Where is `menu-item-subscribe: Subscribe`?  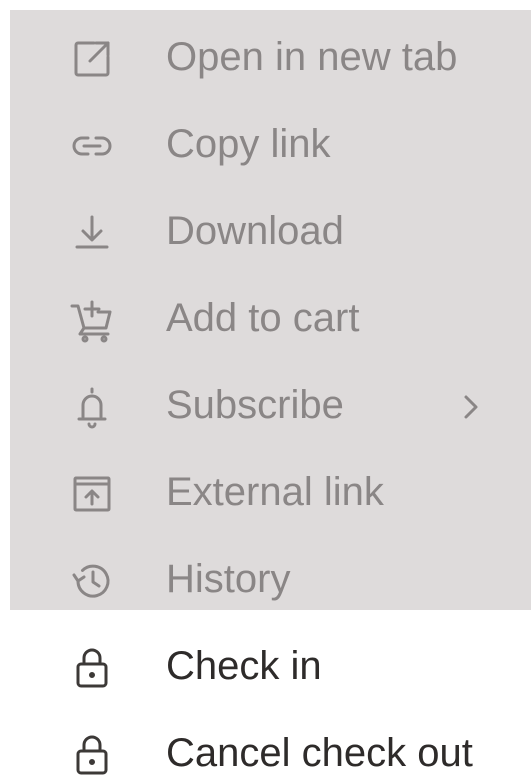 menu-item-subscribe: Subscribe is located at coordinates (265, 406).